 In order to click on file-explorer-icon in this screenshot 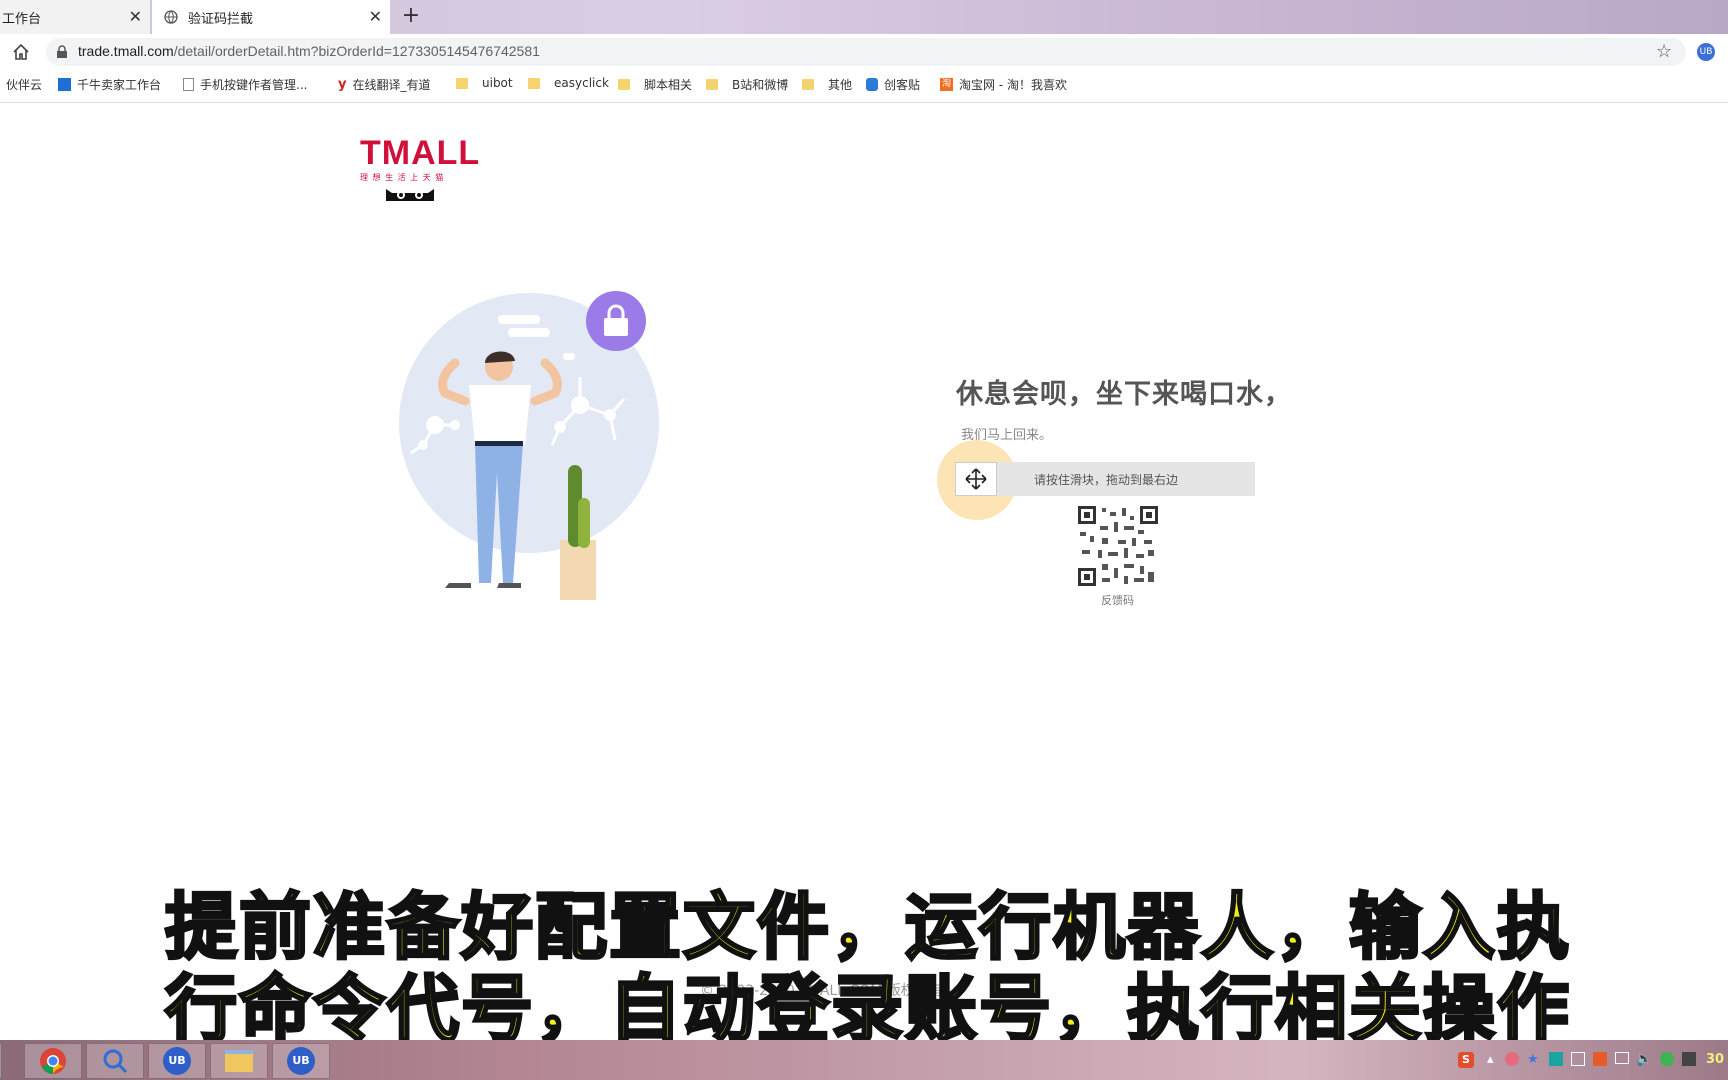, I will do `click(239, 1061)`.